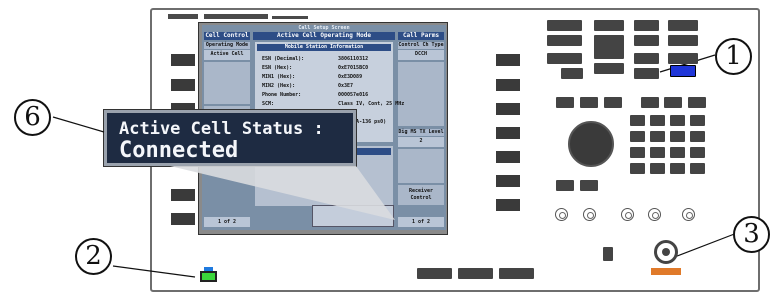 The width and height of the screenshot is (770, 299). I want to click on panel-key-j1, so click(565, 185).